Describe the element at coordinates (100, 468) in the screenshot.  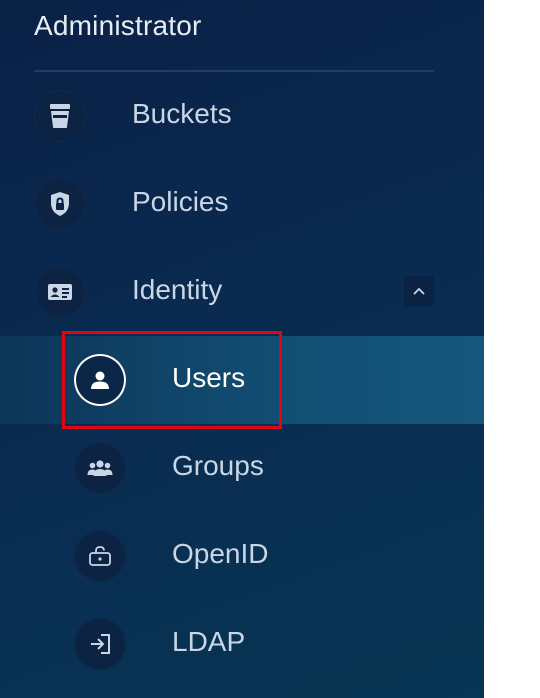
I see `group-icon` at that location.